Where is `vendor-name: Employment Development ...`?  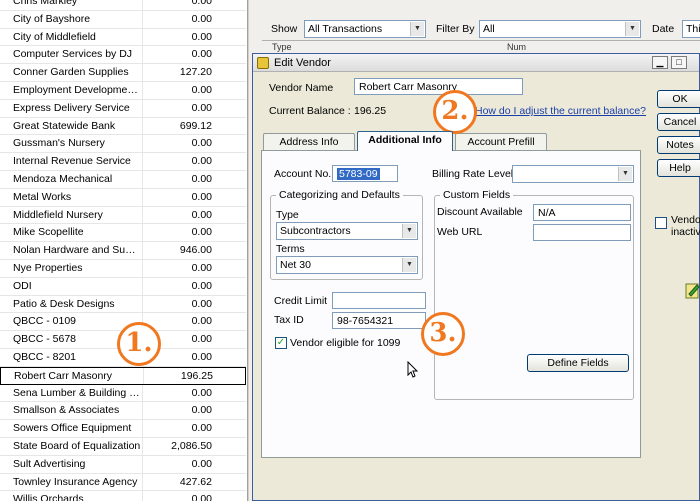
vendor-name: Employment Development ... is located at coordinates (77, 90).